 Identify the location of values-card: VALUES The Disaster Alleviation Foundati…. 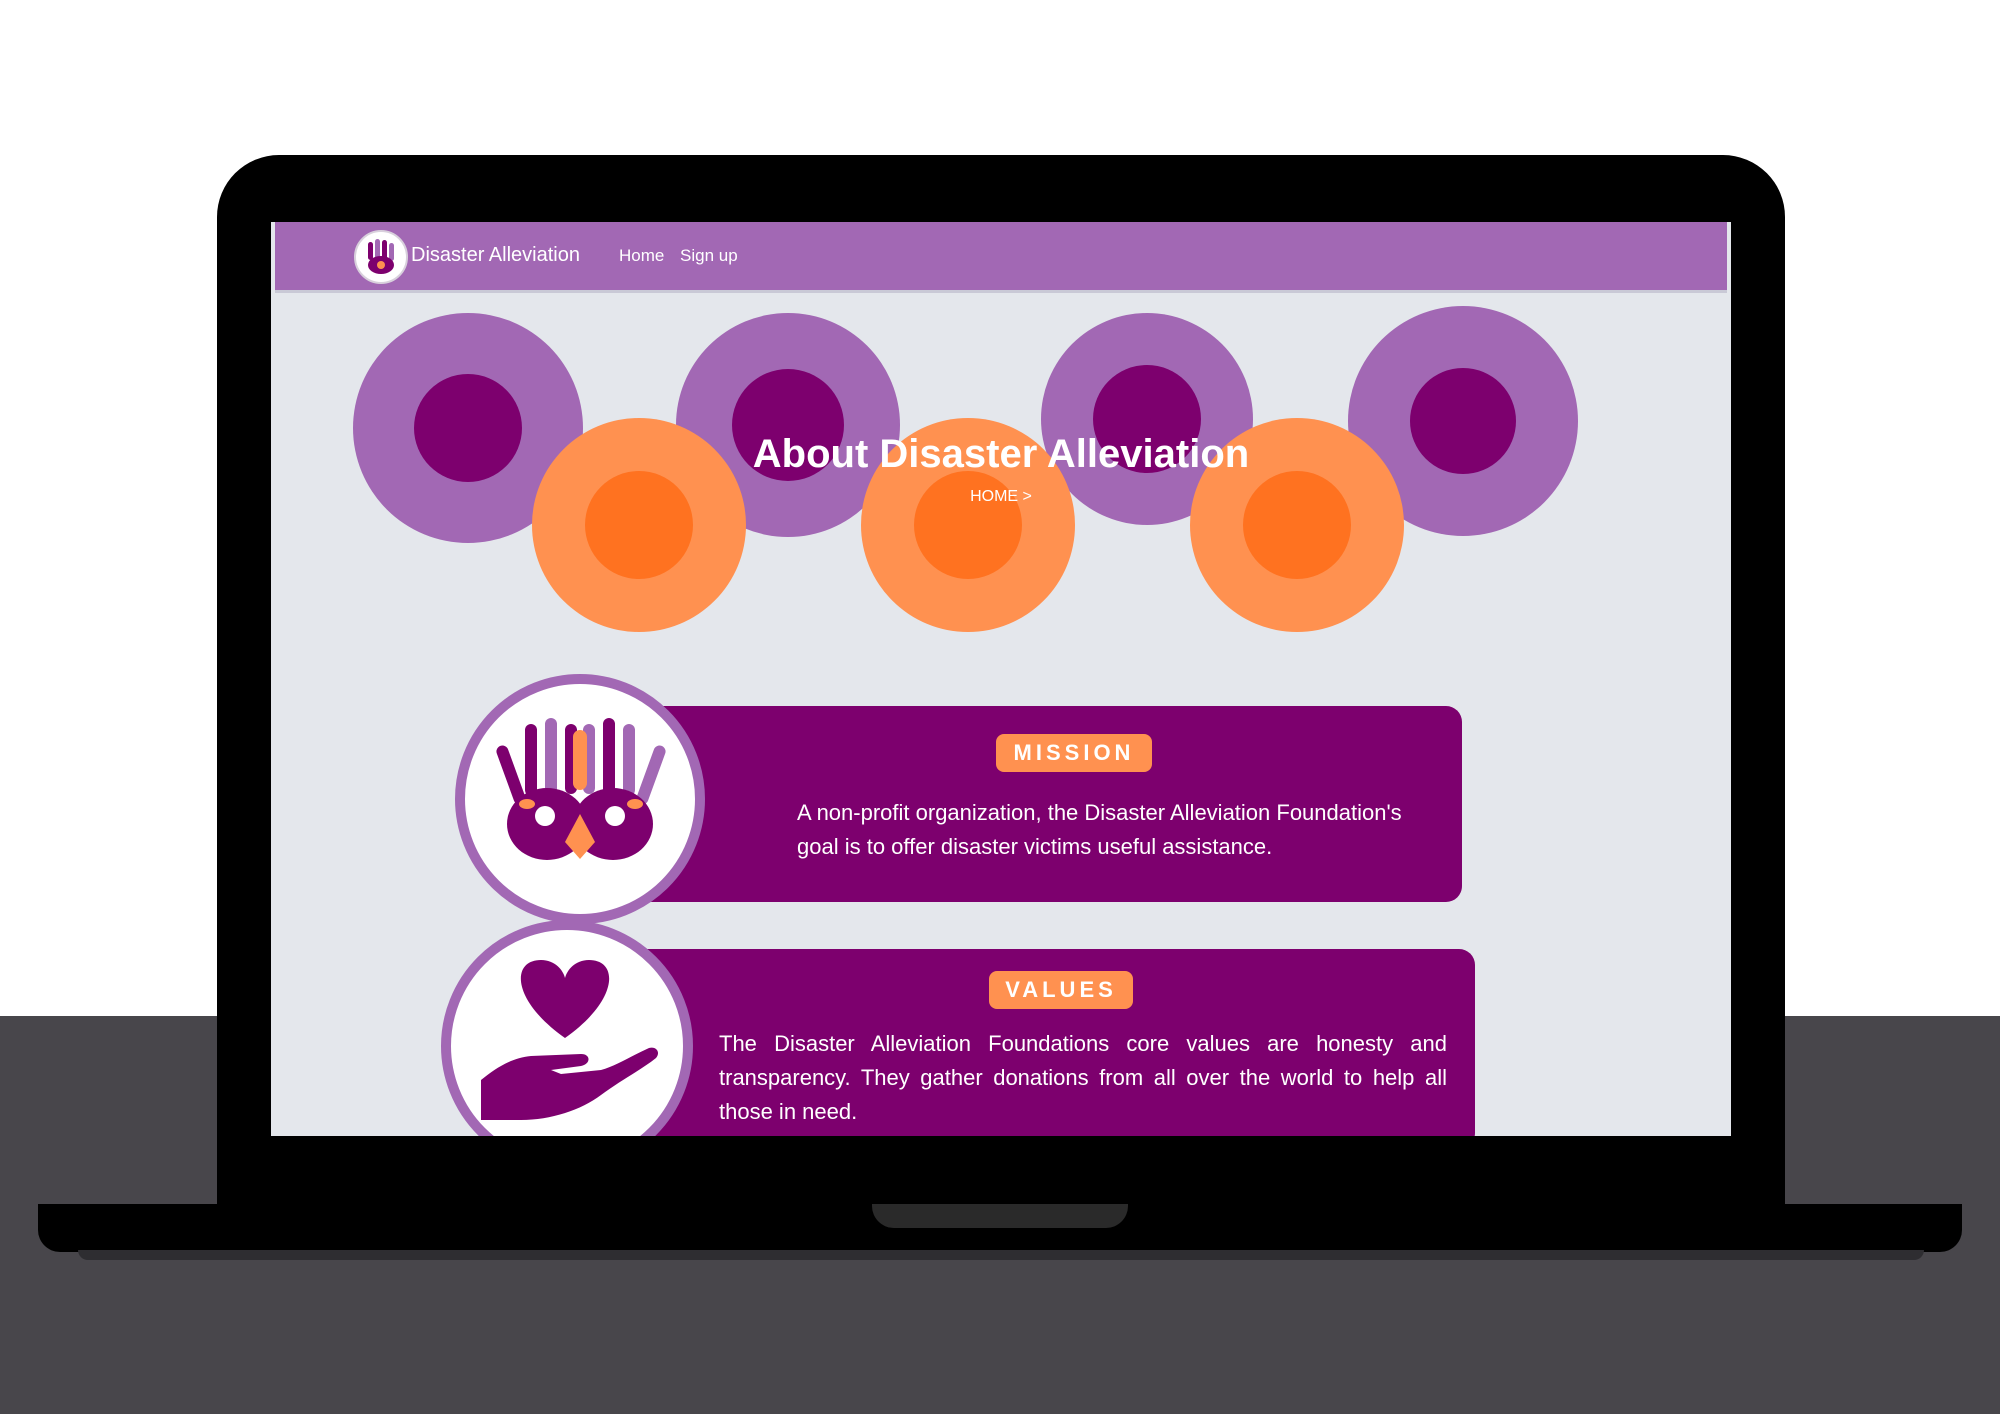
(1023, 1042).